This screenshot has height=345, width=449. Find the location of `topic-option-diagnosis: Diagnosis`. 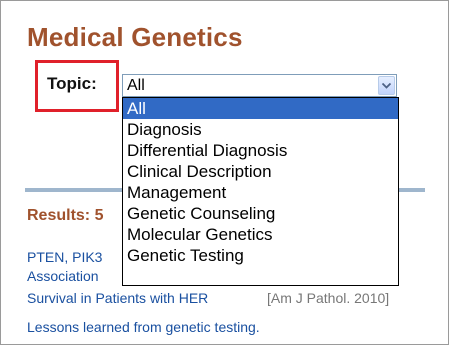

topic-option-diagnosis: Diagnosis is located at coordinates (260, 129).